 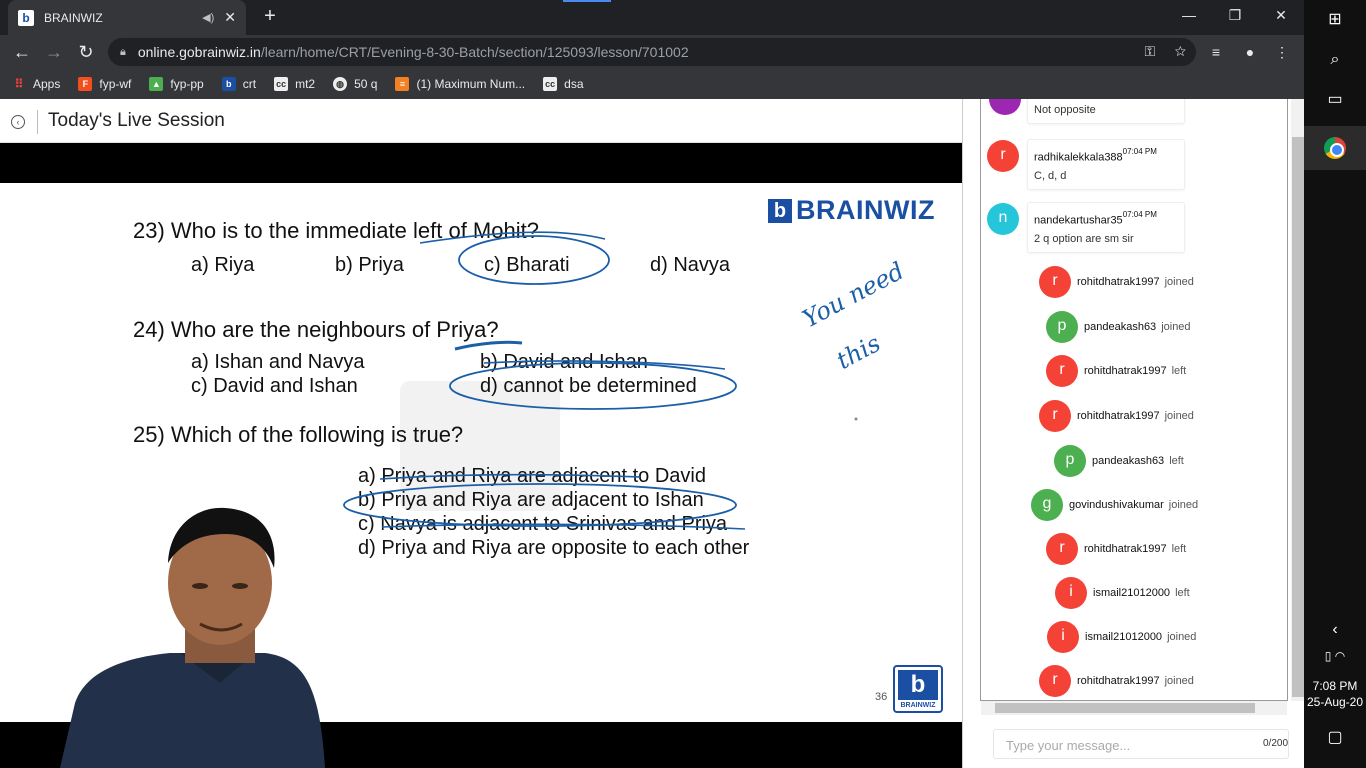 I want to click on system-event: r rohitdhatrak1997 left, so click(x=1116, y=371).